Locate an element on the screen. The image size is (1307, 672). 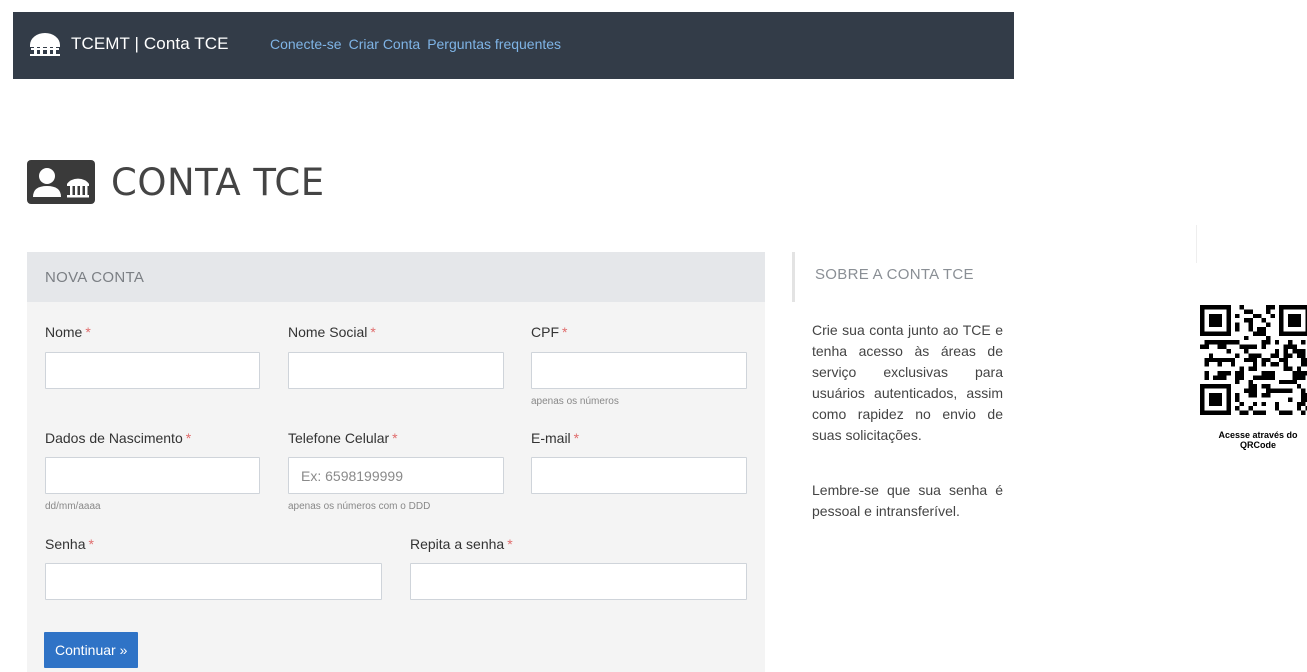
celular-label: Telefone Celular * is located at coordinates (343, 438).